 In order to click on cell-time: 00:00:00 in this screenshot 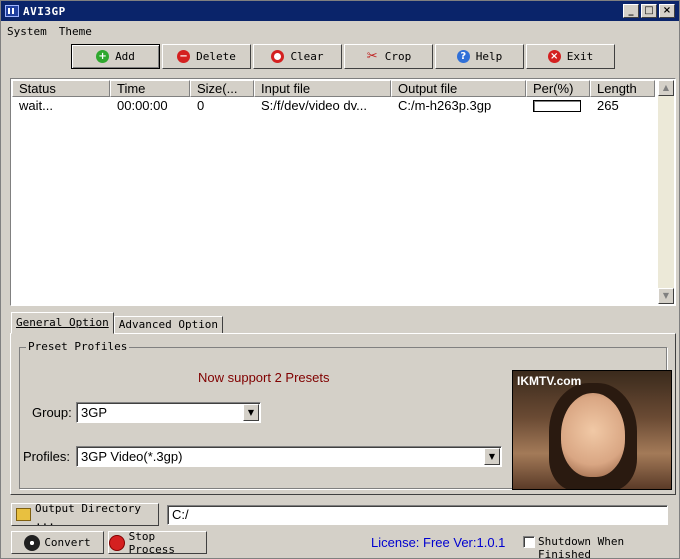, I will do `click(142, 105)`.